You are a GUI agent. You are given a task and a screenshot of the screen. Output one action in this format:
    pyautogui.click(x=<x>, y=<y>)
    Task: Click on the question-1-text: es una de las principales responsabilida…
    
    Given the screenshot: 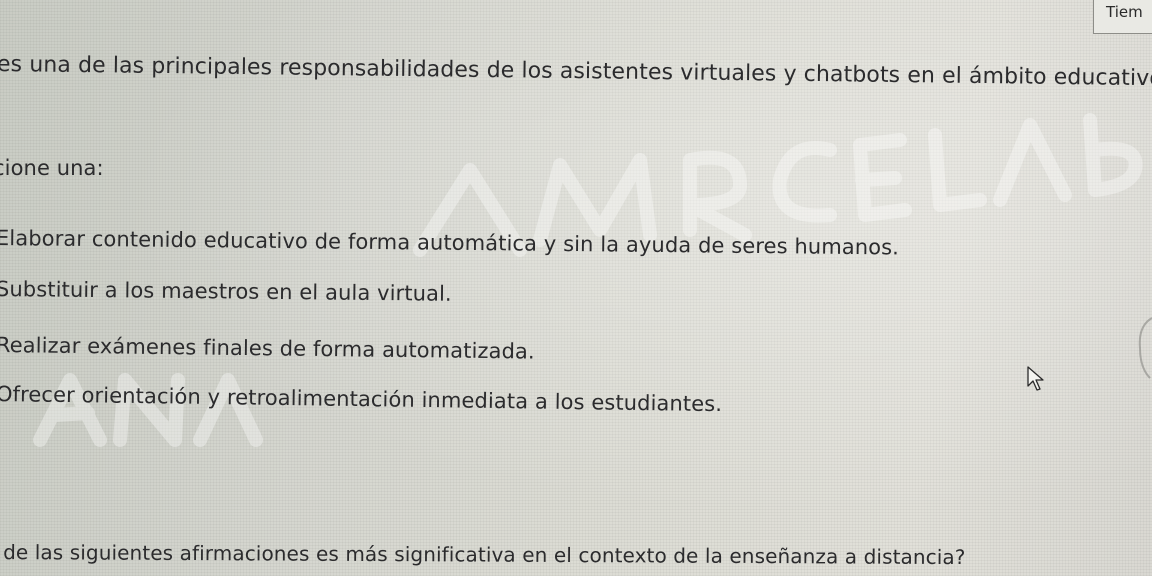 What is the action you would take?
    pyautogui.click(x=576, y=72)
    